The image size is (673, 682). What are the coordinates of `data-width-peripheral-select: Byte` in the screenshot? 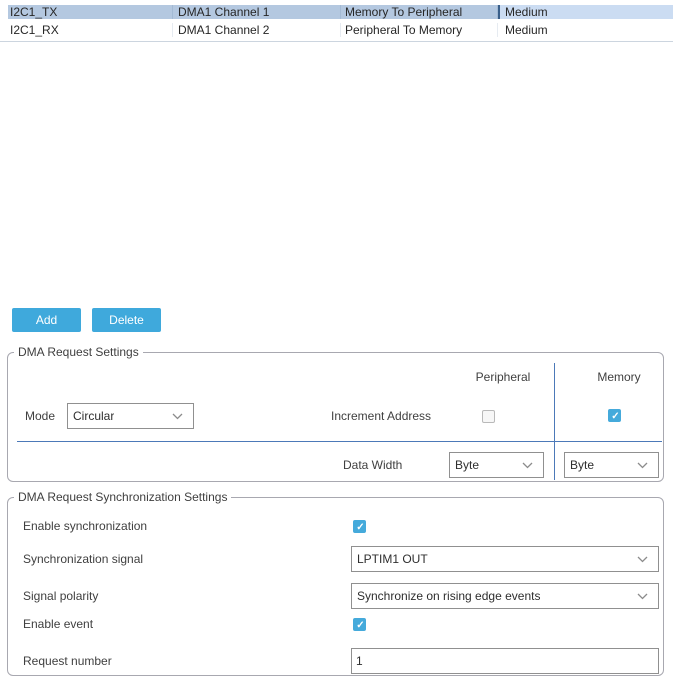 It's located at (496, 465).